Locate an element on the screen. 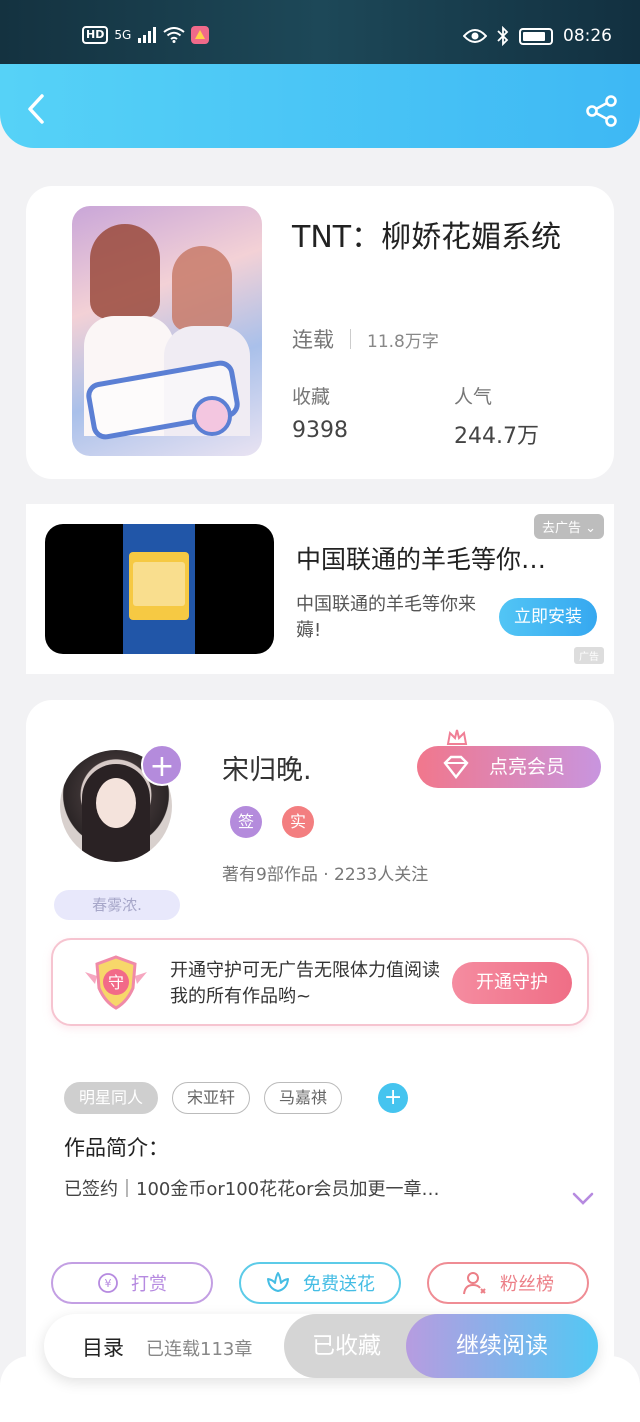  open-guard-button: 开通守护 is located at coordinates (512, 983).